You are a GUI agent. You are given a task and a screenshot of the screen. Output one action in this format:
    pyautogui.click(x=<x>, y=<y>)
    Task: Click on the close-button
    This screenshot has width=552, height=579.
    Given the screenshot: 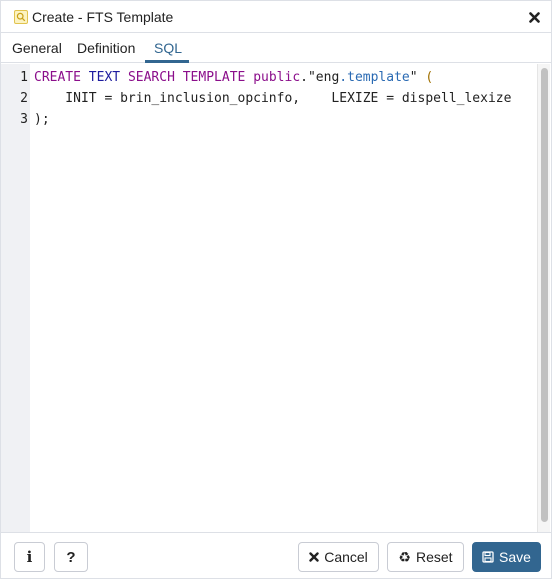 What is the action you would take?
    pyautogui.click(x=534, y=17)
    